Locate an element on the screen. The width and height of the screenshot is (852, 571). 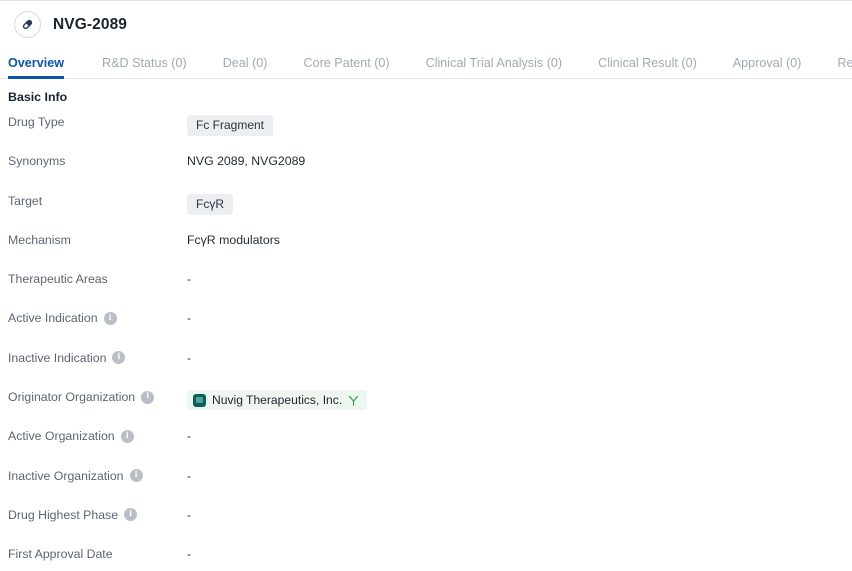
field-row-mechanism: Mechanism FcγR modulators is located at coordinates (426, 249).